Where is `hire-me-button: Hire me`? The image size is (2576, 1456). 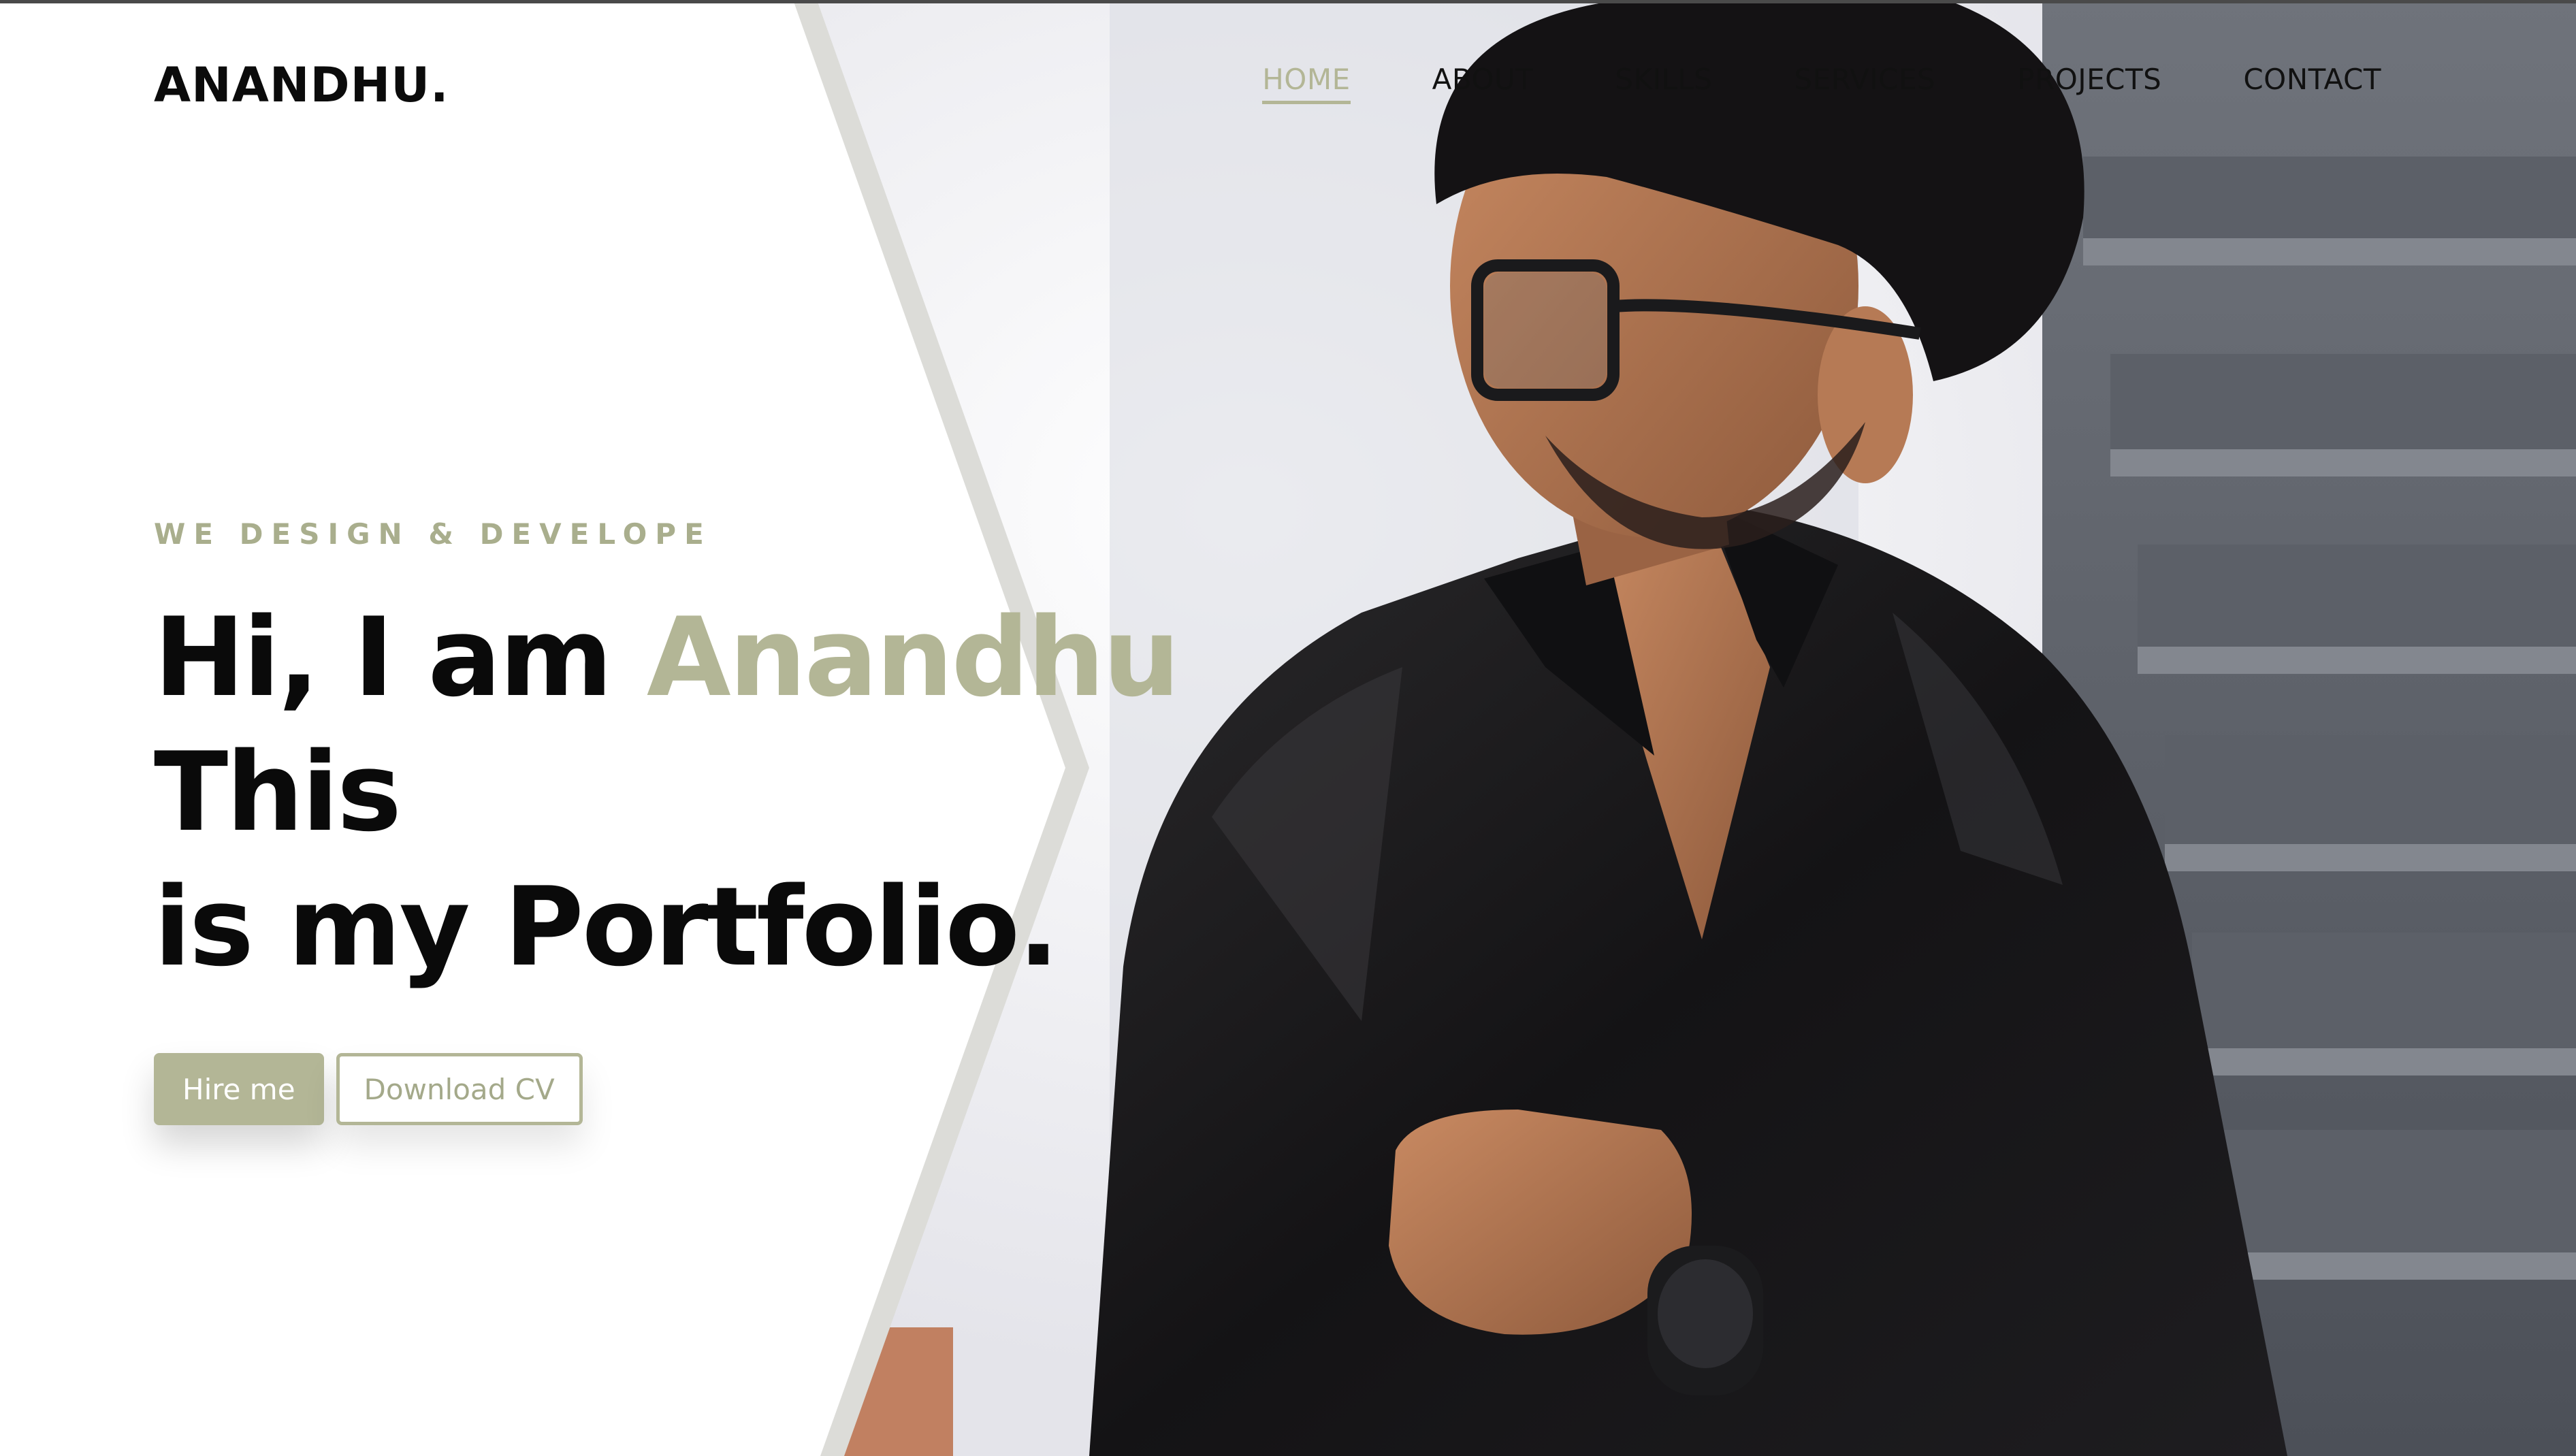
hire-me-button: Hire me is located at coordinates (239, 1089).